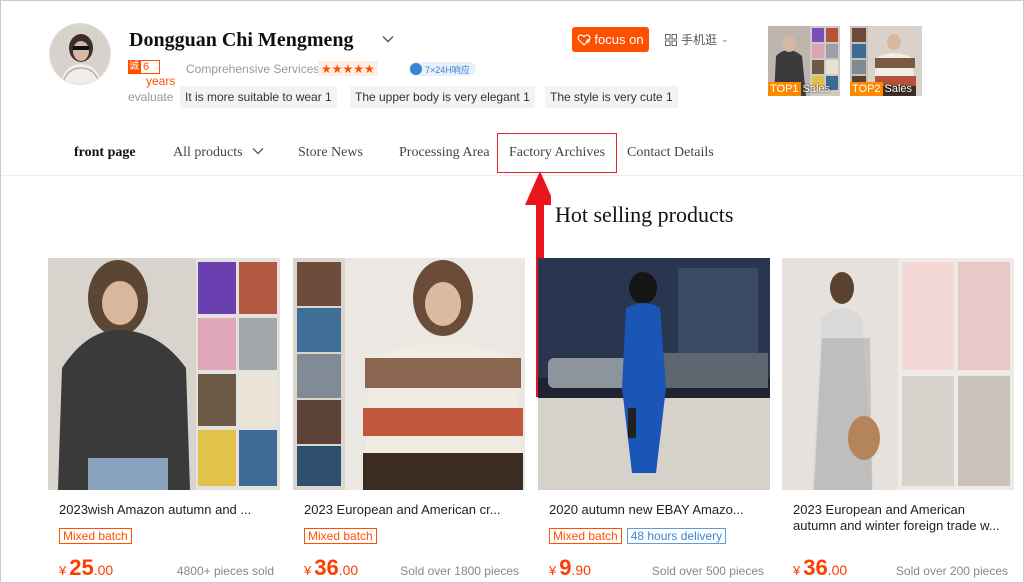 The height and width of the screenshot is (583, 1024). Describe the element at coordinates (81, 567) in the screenshot. I see `price-integer: 25` at that location.